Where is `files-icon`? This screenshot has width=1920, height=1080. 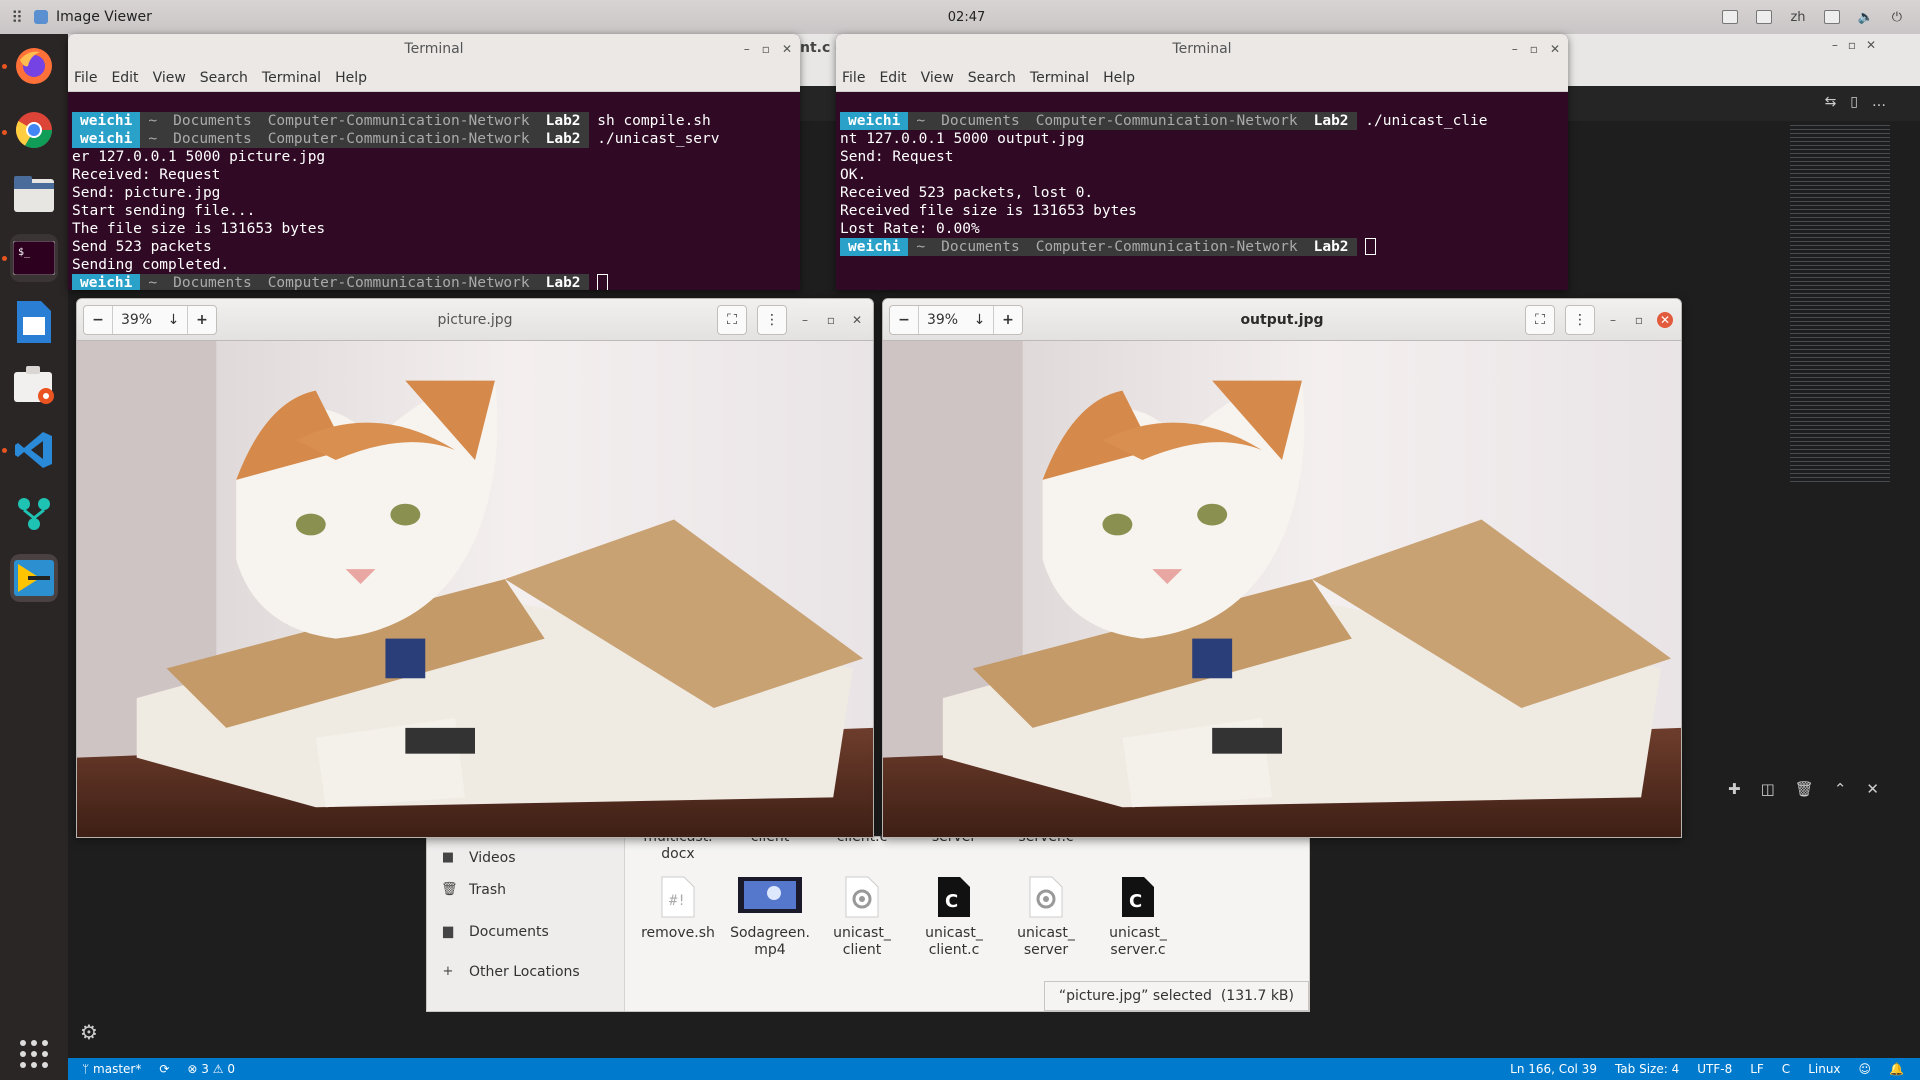
files-icon is located at coordinates (34, 194).